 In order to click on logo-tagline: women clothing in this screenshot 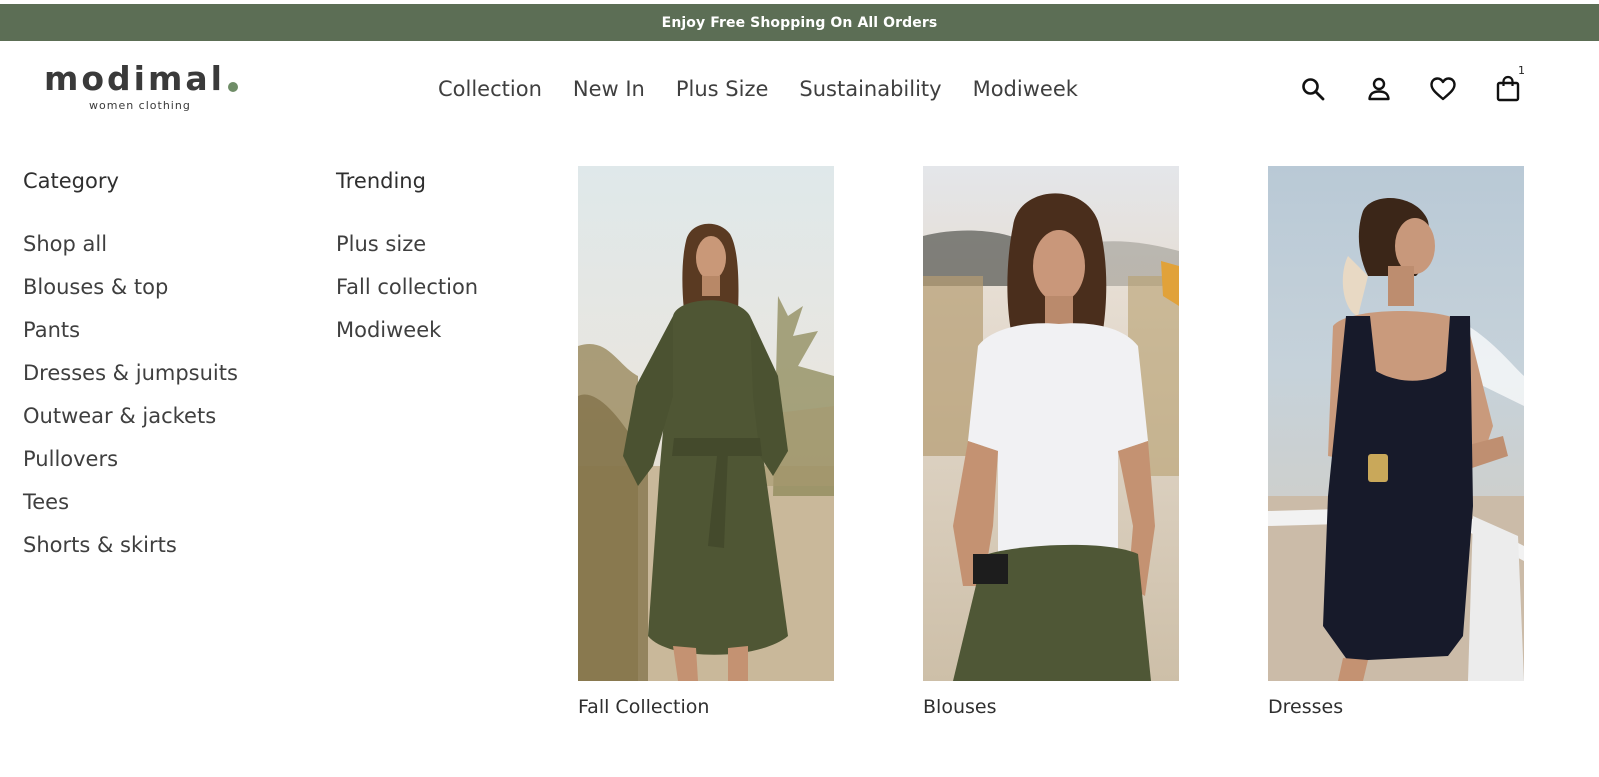, I will do `click(140, 105)`.